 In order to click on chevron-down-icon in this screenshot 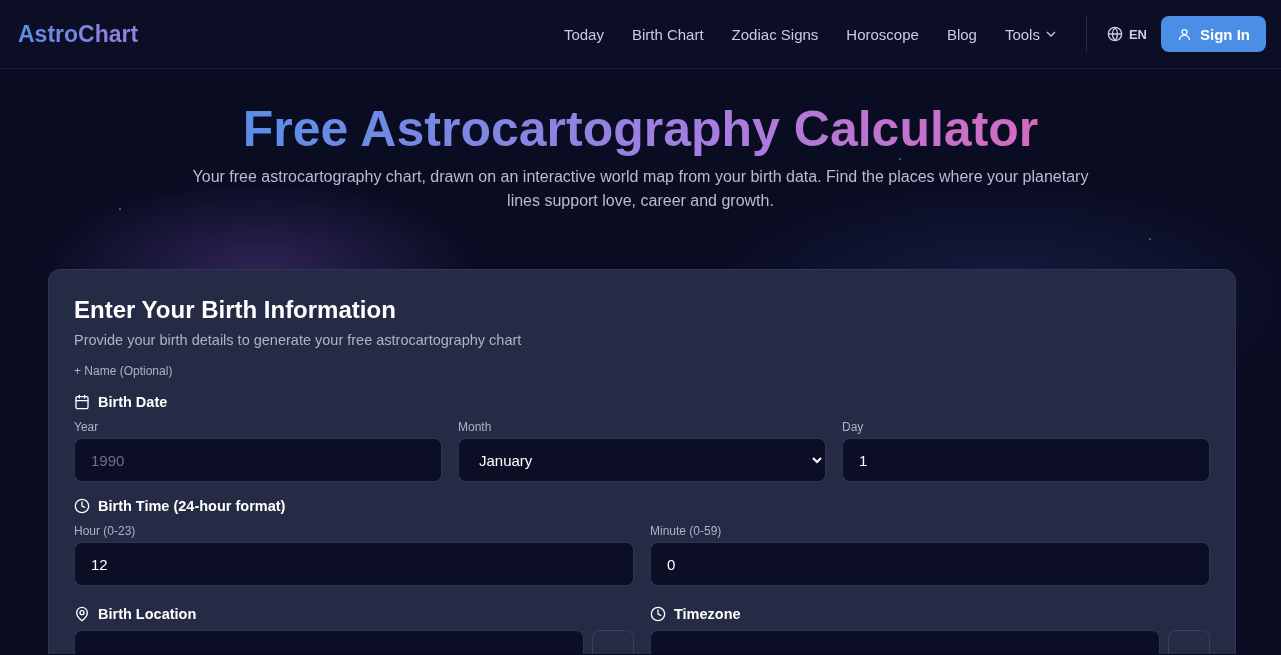, I will do `click(1050, 34)`.